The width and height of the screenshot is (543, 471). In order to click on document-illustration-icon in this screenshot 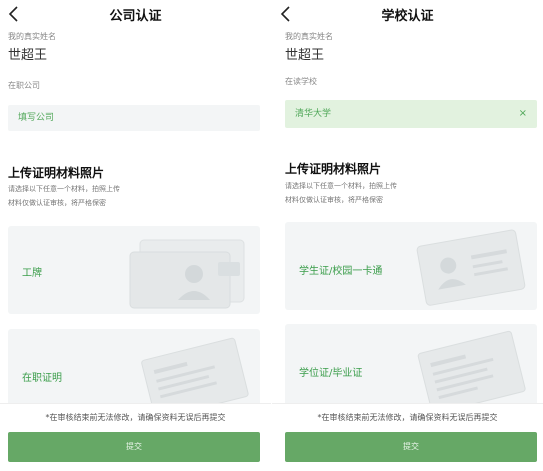, I will do `click(195, 372)`.